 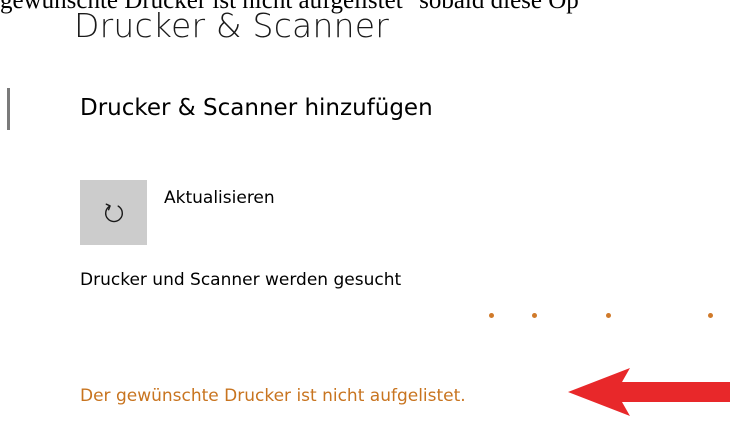 What do you see at coordinates (231, 25) in the screenshot?
I see `page-title: Drucker & Scanner` at bounding box center [231, 25].